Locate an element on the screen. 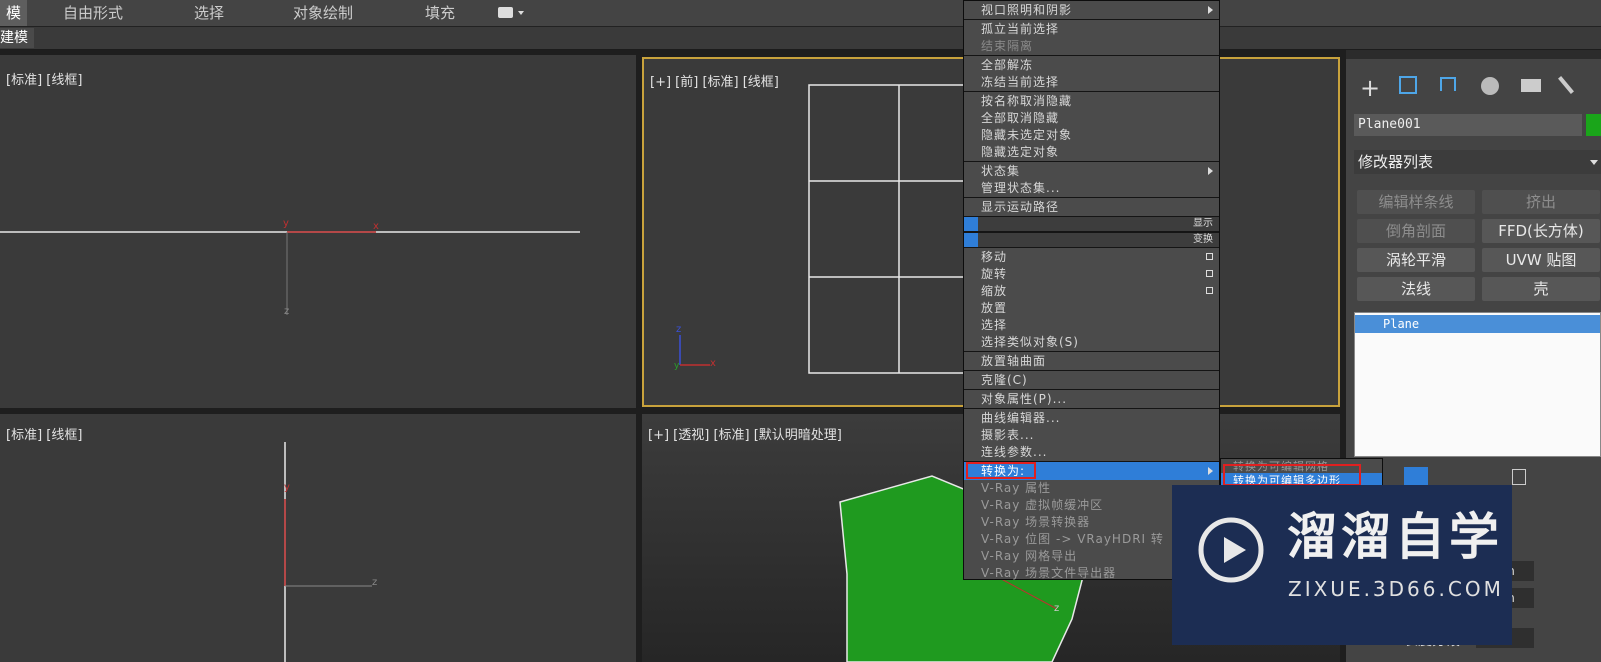 The width and height of the screenshot is (1601, 662). quad-header-display: 显示 is located at coordinates (1091, 224).